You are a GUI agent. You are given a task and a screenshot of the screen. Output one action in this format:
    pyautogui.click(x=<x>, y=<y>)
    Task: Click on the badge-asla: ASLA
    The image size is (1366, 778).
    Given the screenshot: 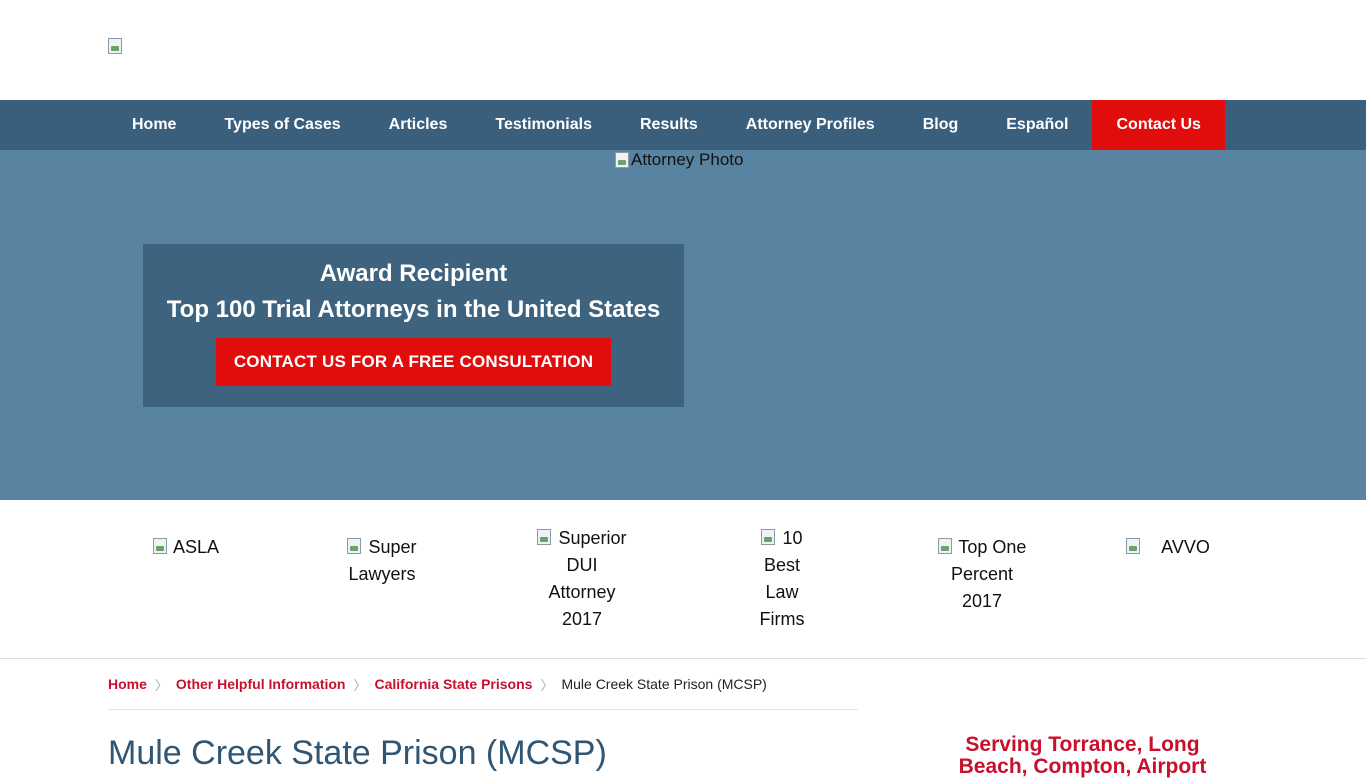 What is the action you would take?
    pyautogui.click(x=186, y=547)
    